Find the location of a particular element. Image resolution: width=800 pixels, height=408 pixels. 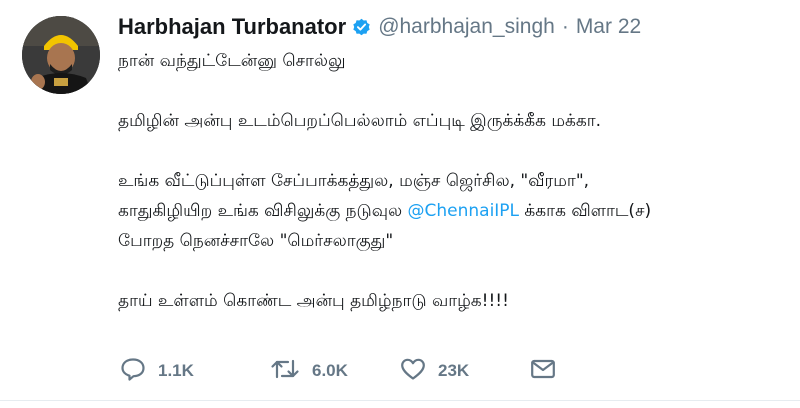

like-button: 23K is located at coordinates (465, 371).